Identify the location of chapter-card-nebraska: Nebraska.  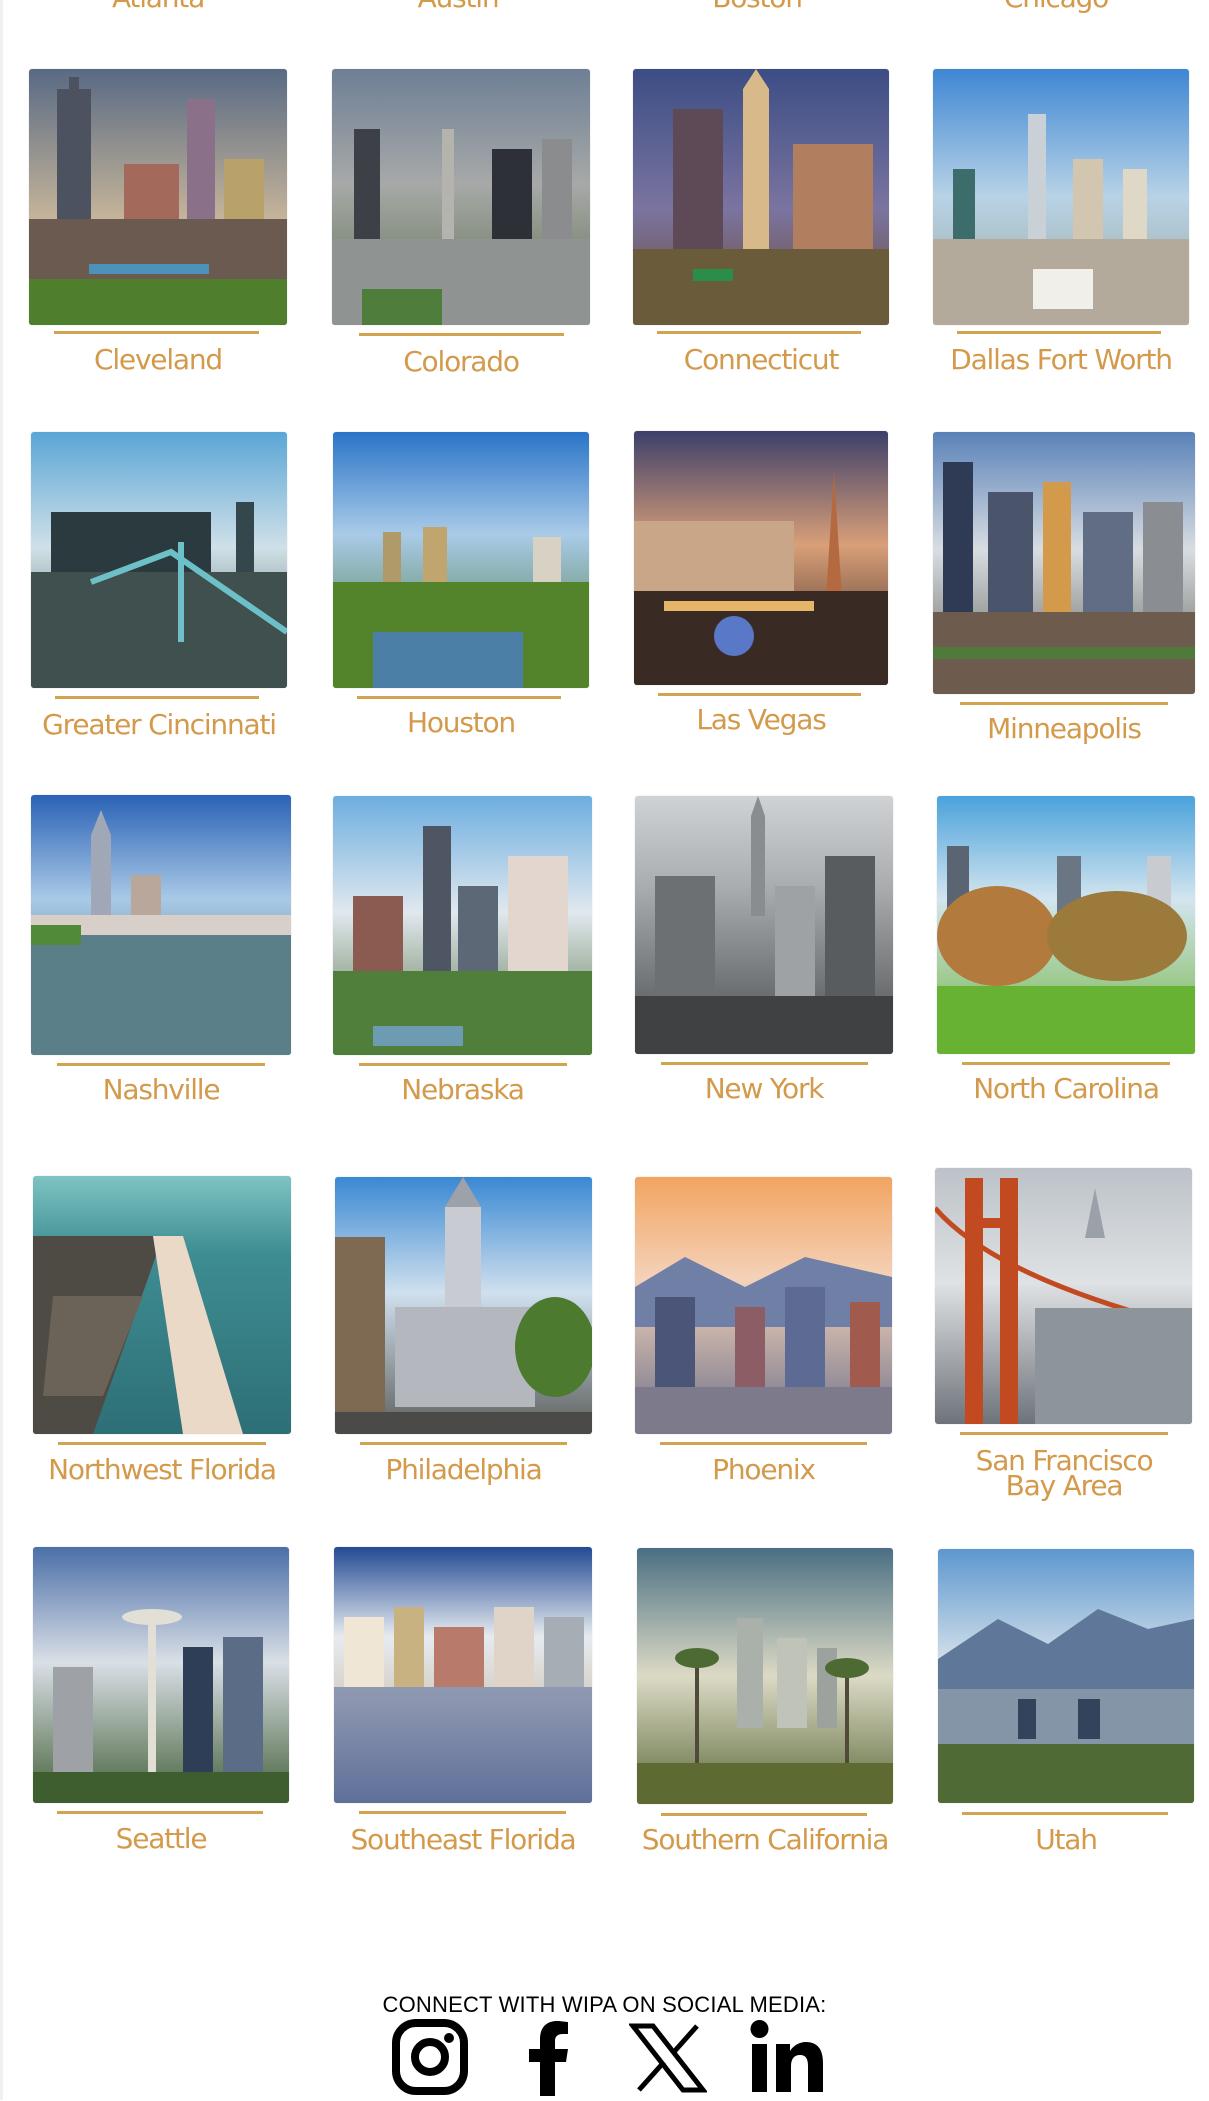
(462, 953).